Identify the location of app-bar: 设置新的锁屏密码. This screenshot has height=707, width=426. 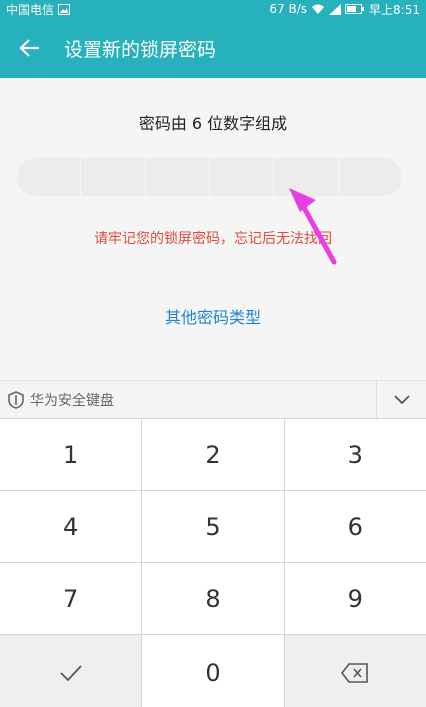
(213, 48).